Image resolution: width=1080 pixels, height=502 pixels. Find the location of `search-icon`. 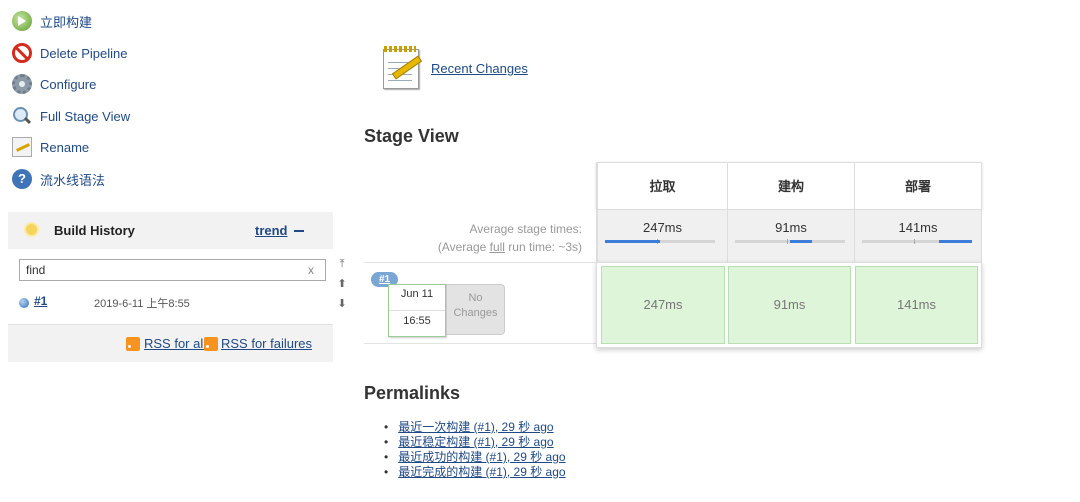

search-icon is located at coordinates (22, 116).